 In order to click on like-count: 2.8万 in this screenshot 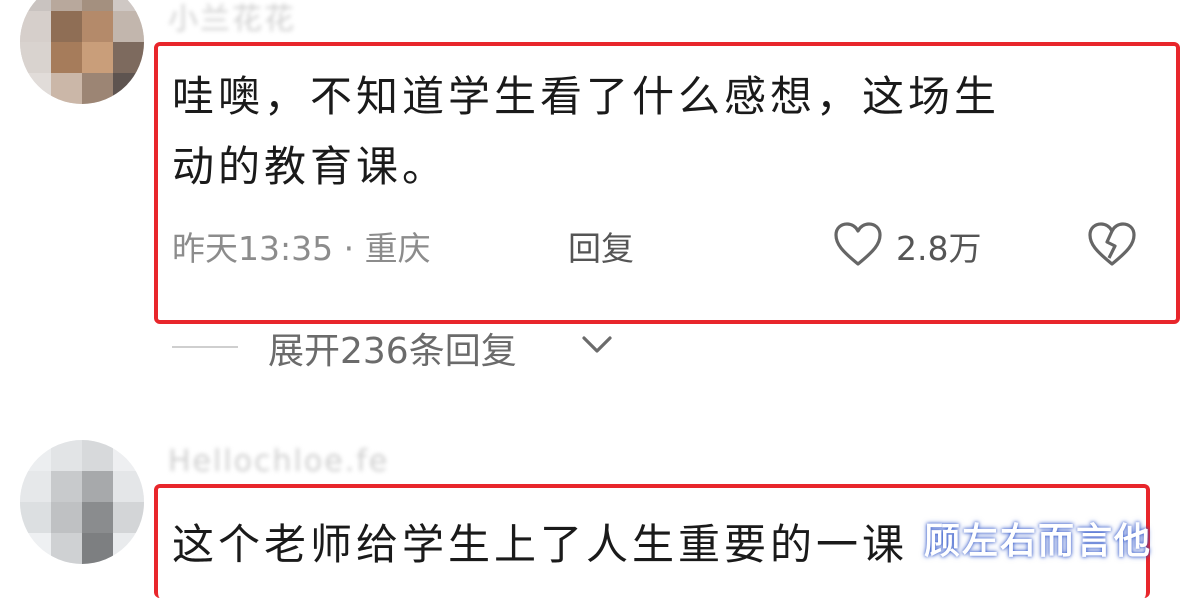, I will do `click(939, 248)`.